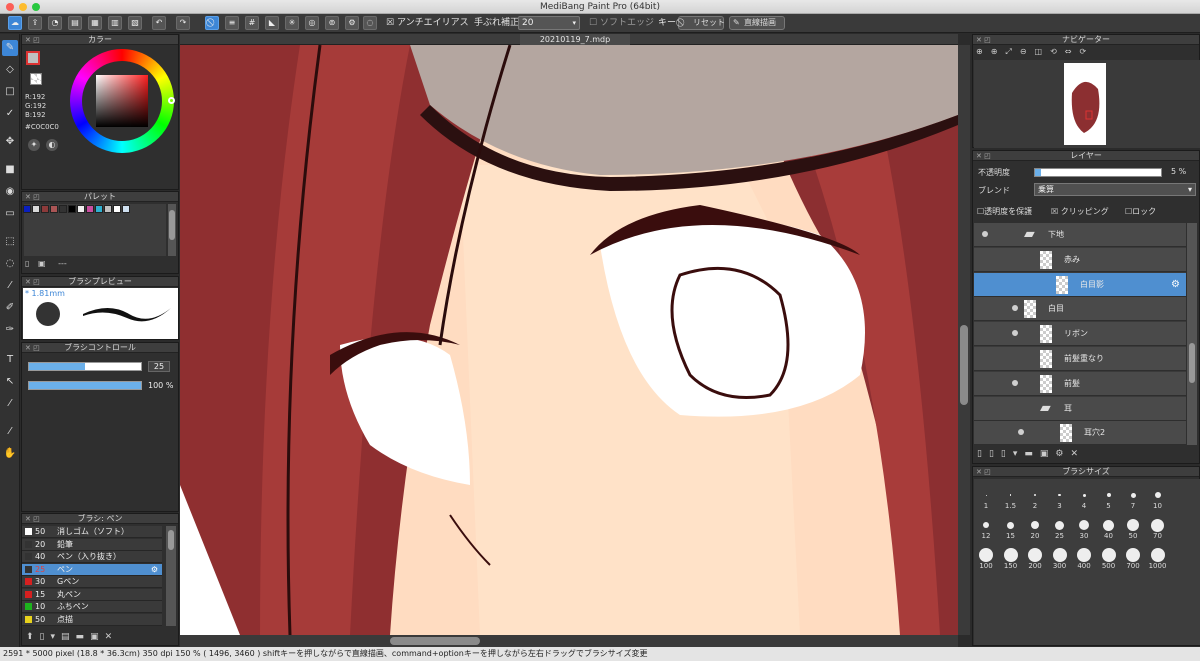 This screenshot has width=1200, height=661. What do you see at coordinates (1007, 454) in the screenshot?
I see `duplicate-layer-icon: ▯` at bounding box center [1007, 454].